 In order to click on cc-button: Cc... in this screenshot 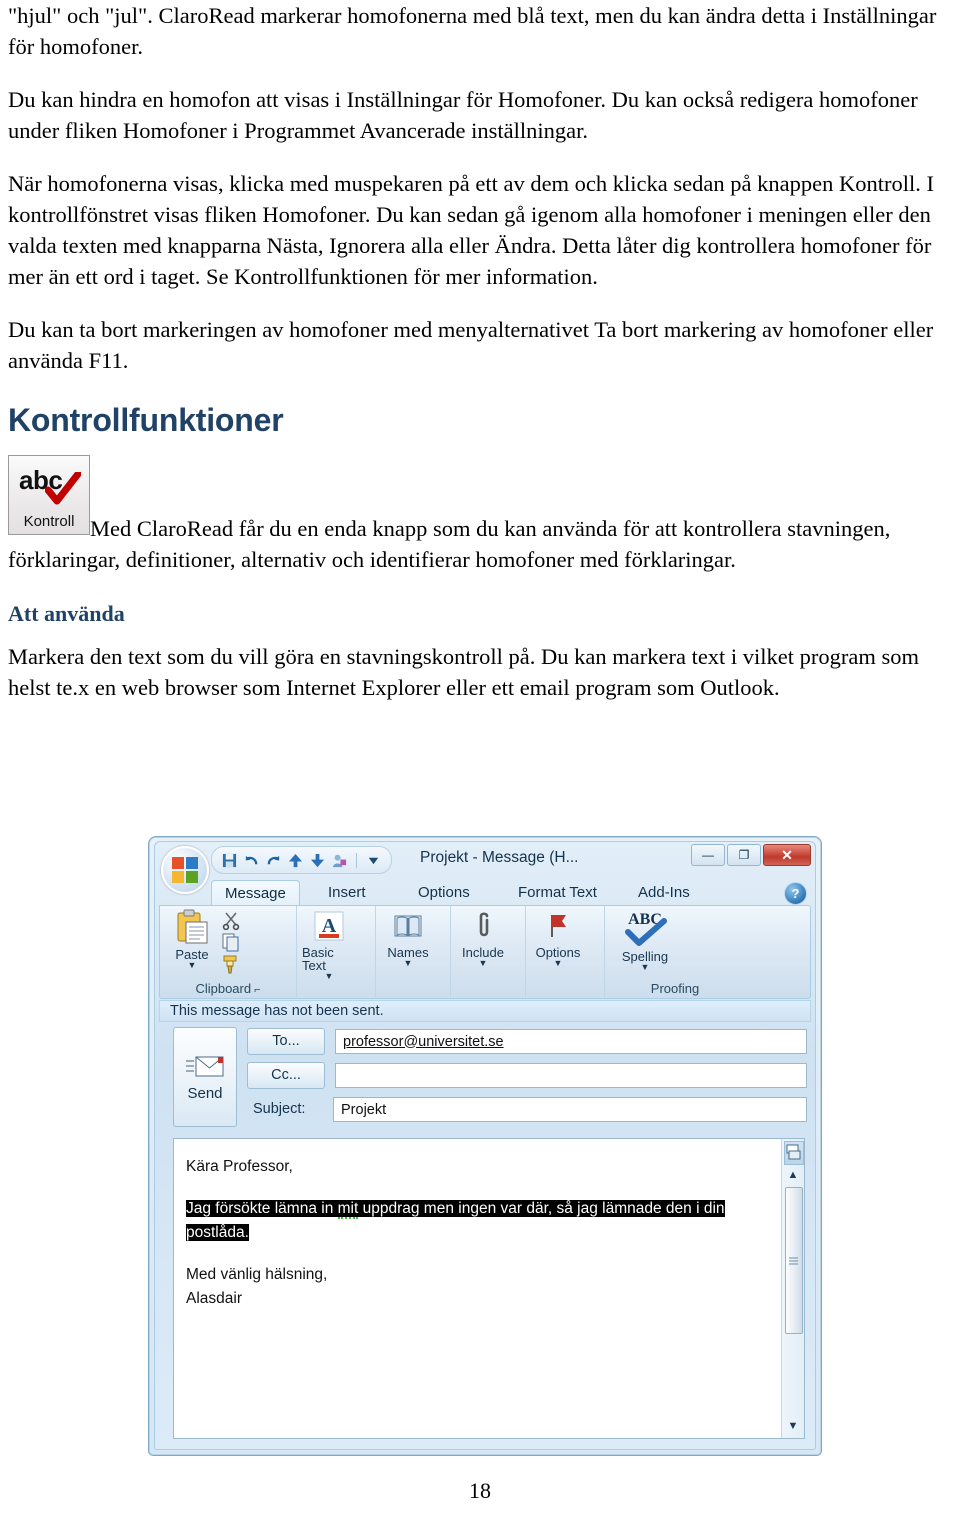, I will do `click(286, 1075)`.